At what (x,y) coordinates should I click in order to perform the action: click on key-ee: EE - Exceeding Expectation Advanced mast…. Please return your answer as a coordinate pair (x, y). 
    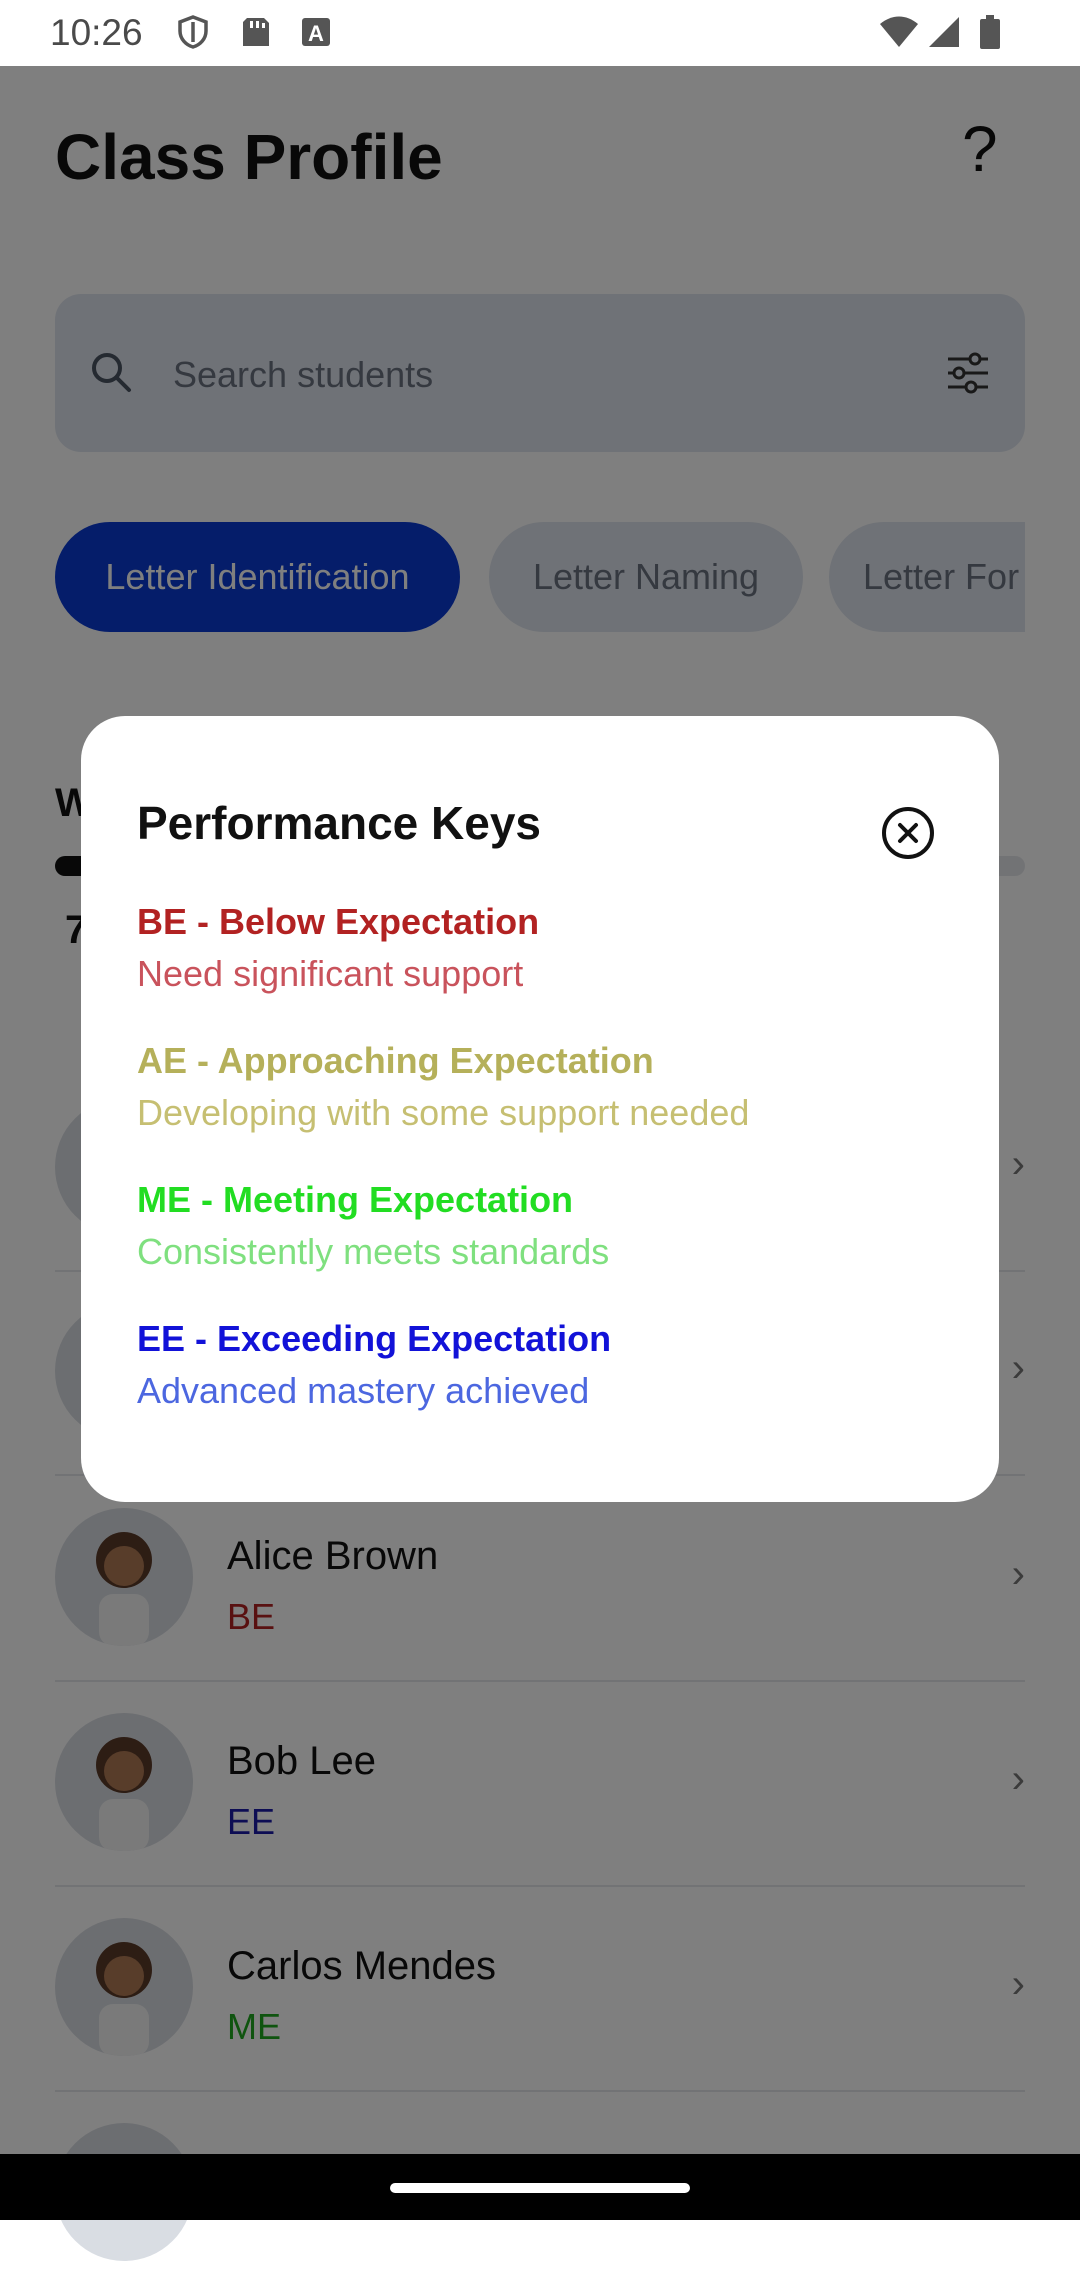
    Looking at the image, I should click on (374, 1365).